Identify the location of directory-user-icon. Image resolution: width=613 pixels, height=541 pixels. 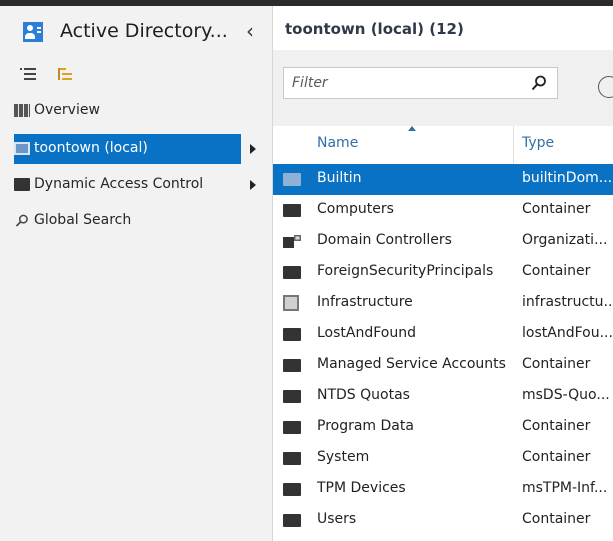
(33, 32).